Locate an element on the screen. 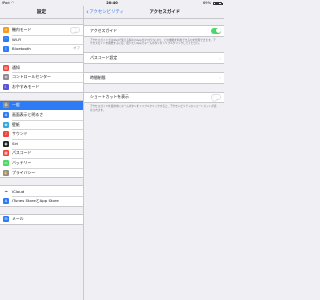  sidebar-item: ▤ 通知 is located at coordinates (41, 68).